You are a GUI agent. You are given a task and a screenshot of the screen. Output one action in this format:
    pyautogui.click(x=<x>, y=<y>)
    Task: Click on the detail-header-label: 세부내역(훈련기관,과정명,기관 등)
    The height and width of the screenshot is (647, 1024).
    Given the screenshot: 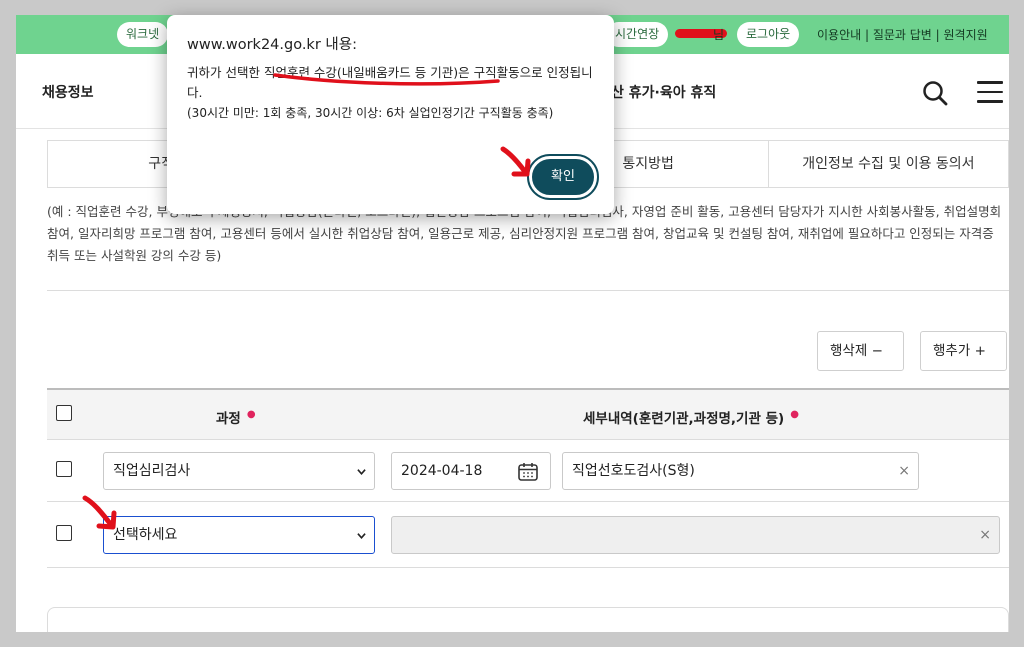 What is the action you would take?
    pyautogui.click(x=684, y=419)
    